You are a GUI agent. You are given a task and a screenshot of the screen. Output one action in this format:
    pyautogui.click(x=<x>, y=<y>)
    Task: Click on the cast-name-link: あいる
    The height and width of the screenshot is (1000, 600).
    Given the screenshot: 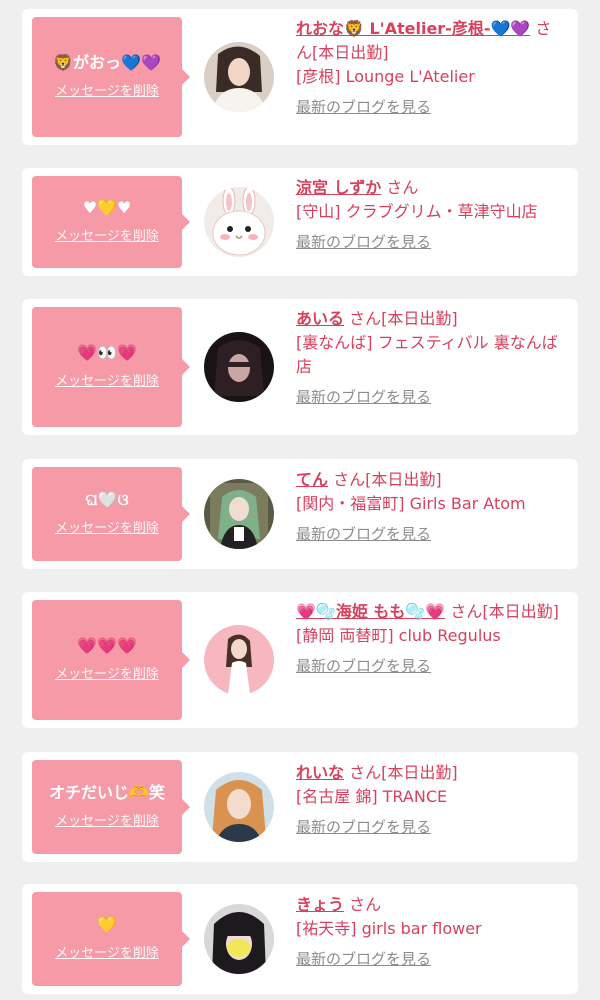 What is the action you would take?
    pyautogui.click(x=320, y=318)
    